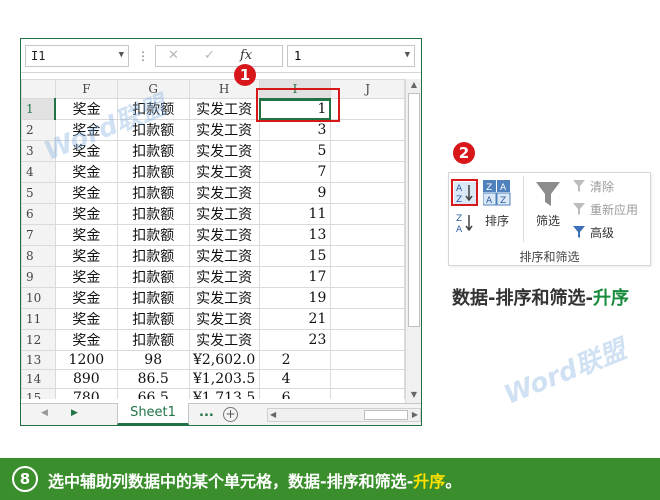  I want to click on filter-button-label: 筛选, so click(548, 220).